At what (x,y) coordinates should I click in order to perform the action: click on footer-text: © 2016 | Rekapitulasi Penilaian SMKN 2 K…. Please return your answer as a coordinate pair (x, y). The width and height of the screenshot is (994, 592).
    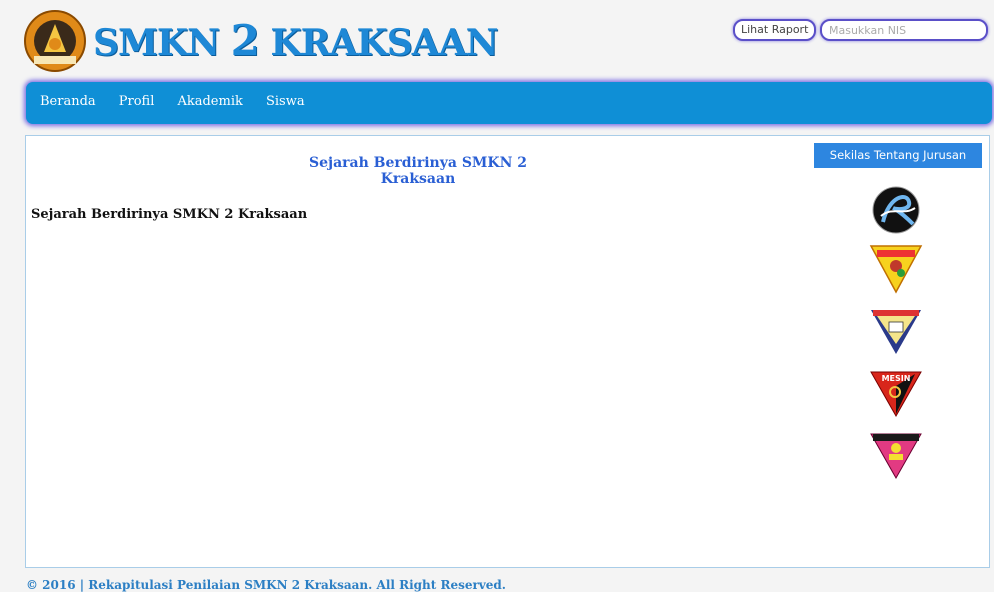
    Looking at the image, I should click on (266, 585).